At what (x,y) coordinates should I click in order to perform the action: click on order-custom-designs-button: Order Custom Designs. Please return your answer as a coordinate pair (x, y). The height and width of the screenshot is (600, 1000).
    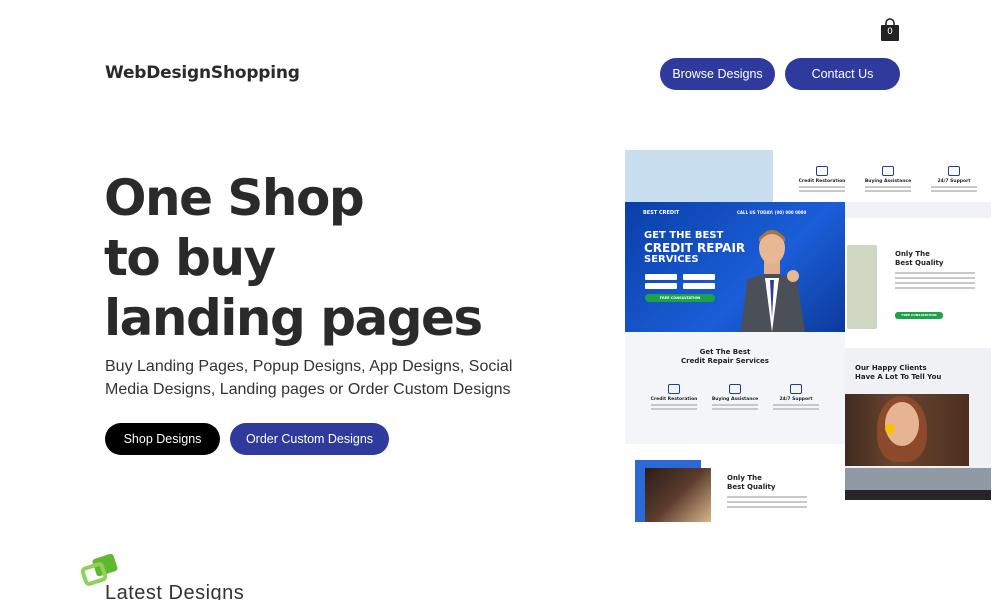
    Looking at the image, I should click on (309, 439).